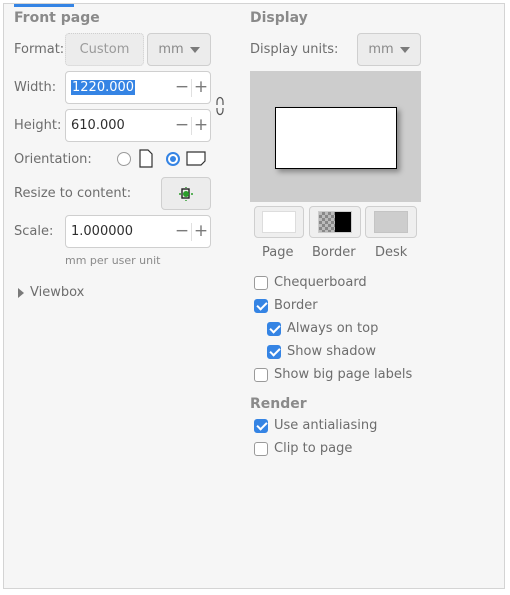 This screenshot has height=595, width=510. I want to click on show-big-page-labels-checkbox, so click(261, 375).